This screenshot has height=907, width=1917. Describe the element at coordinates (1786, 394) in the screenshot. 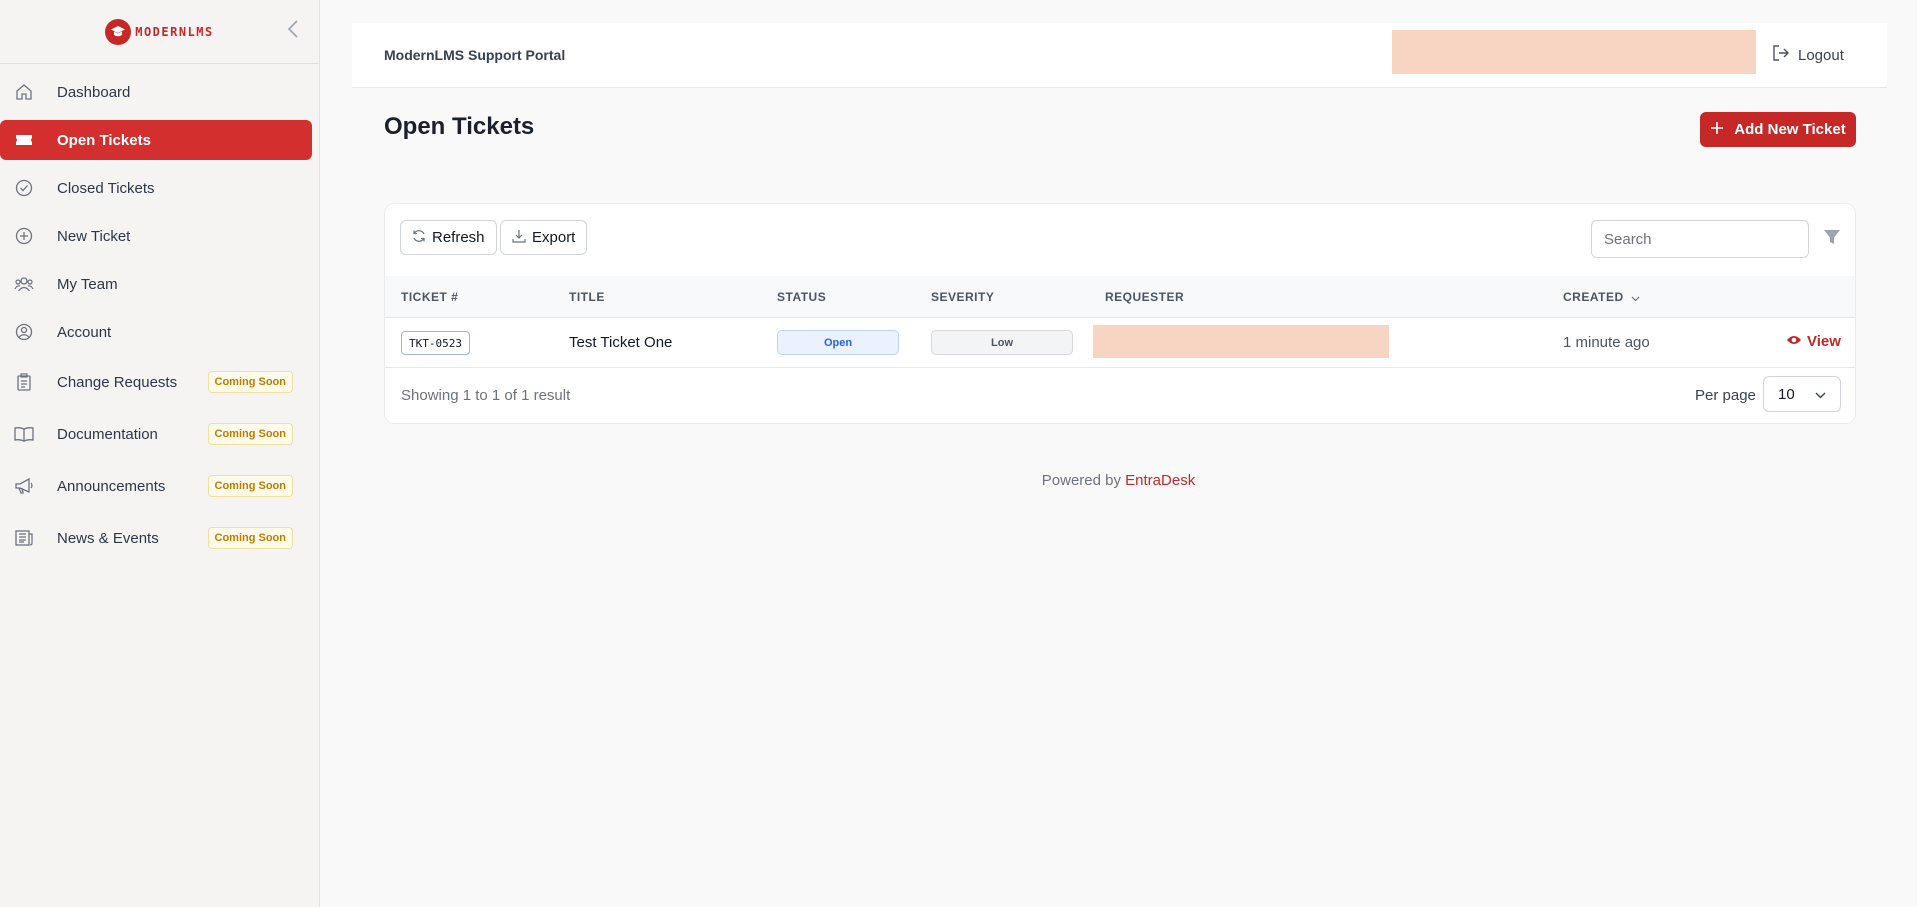

I see `per-page-value: 10` at that location.